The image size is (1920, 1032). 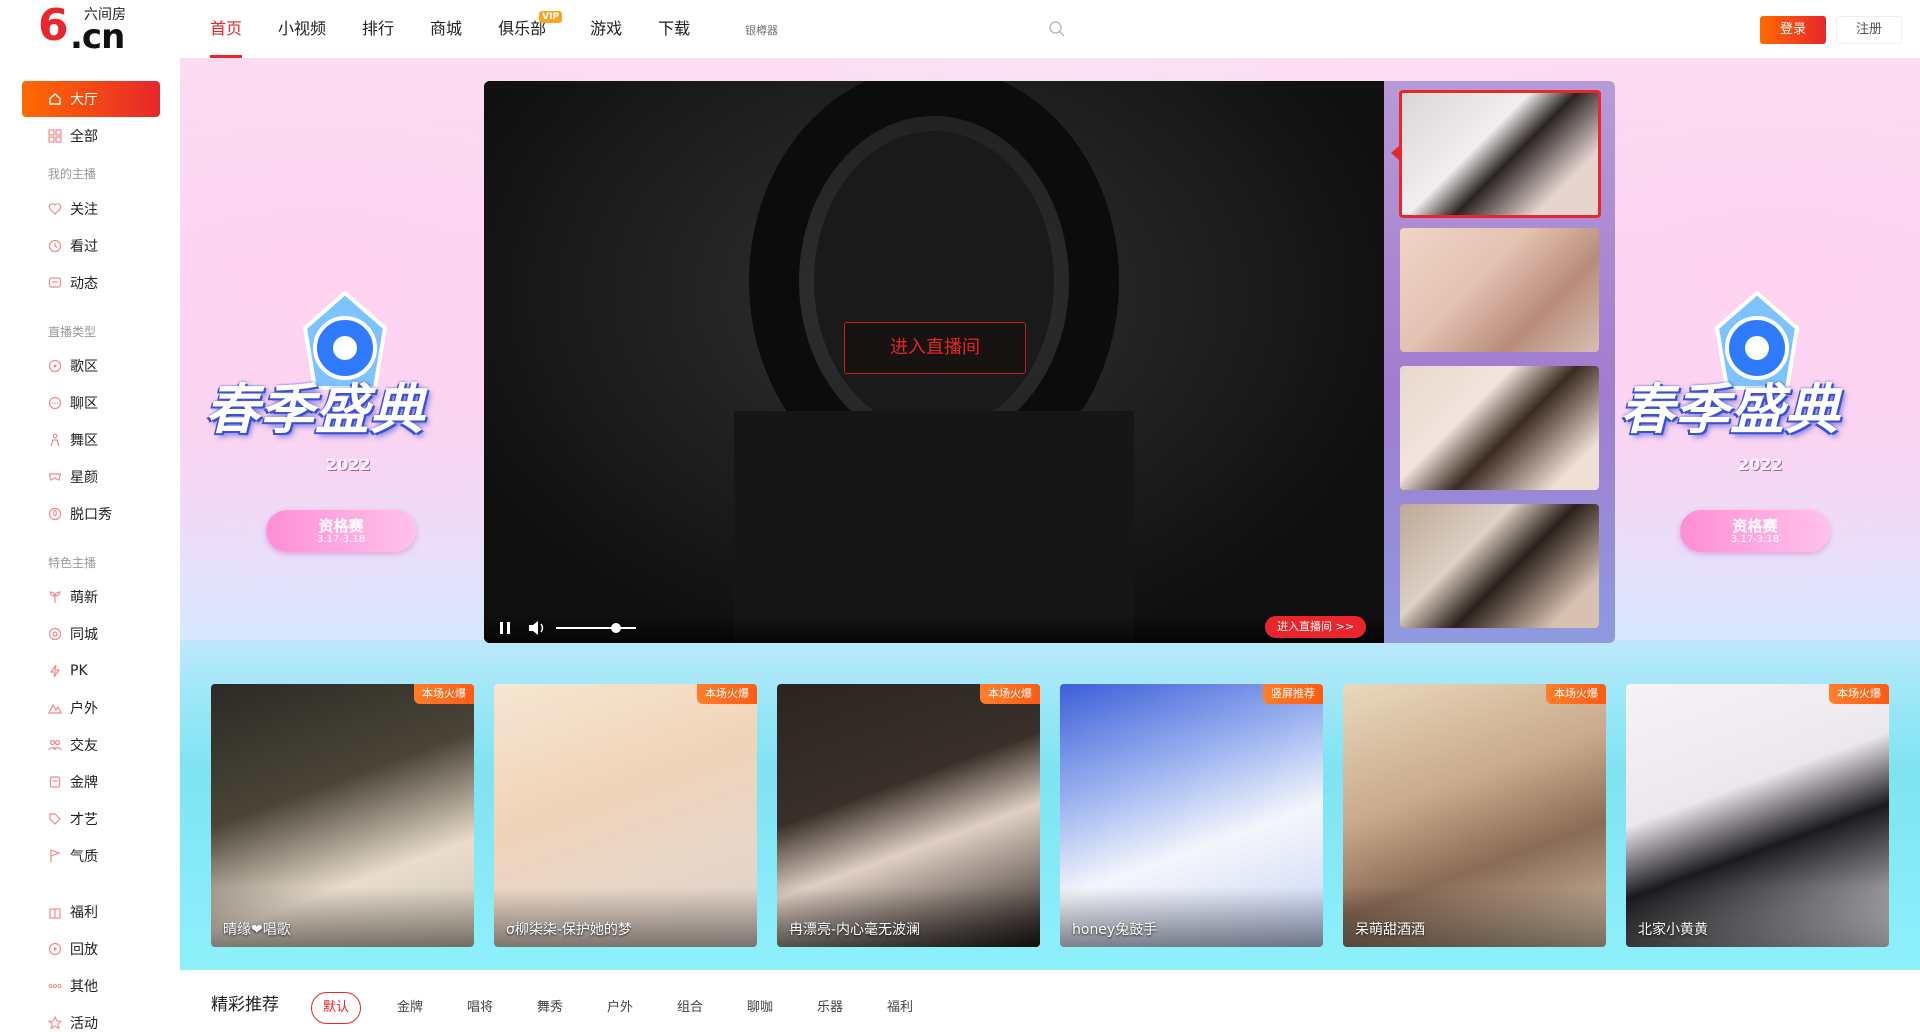 What do you see at coordinates (760, 1008) in the screenshot?
I see `recommend-tab-chat: 聊咖` at bounding box center [760, 1008].